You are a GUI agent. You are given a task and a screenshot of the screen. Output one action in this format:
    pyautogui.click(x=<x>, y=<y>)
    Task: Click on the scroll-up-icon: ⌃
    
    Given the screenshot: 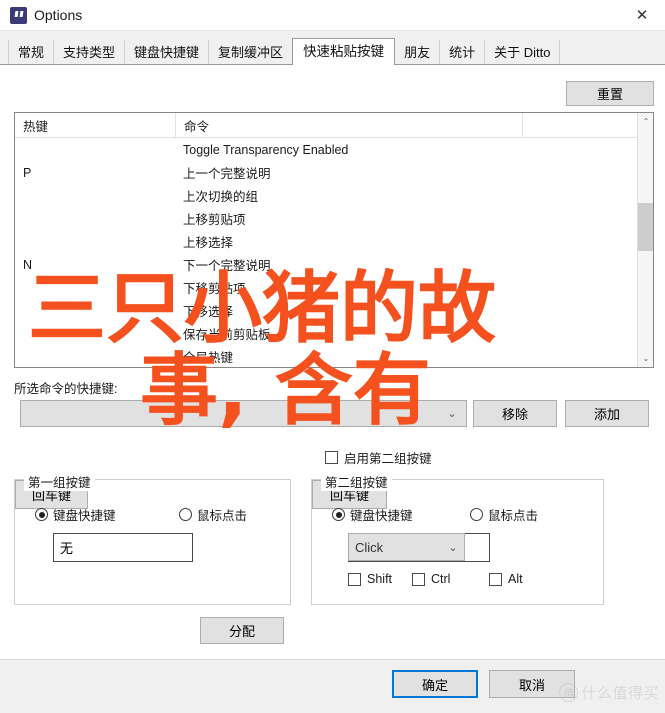 What is the action you would take?
    pyautogui.click(x=645, y=121)
    